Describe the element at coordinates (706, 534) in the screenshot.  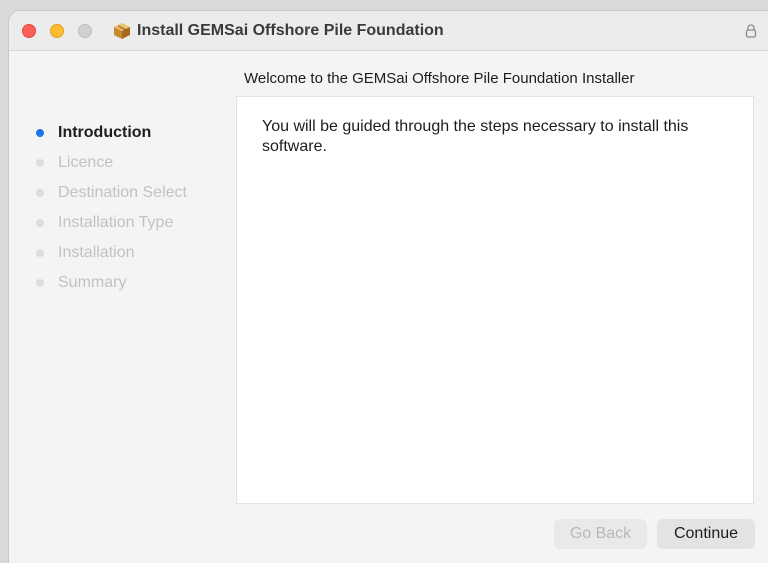
I see `continue-button: Continue` at that location.